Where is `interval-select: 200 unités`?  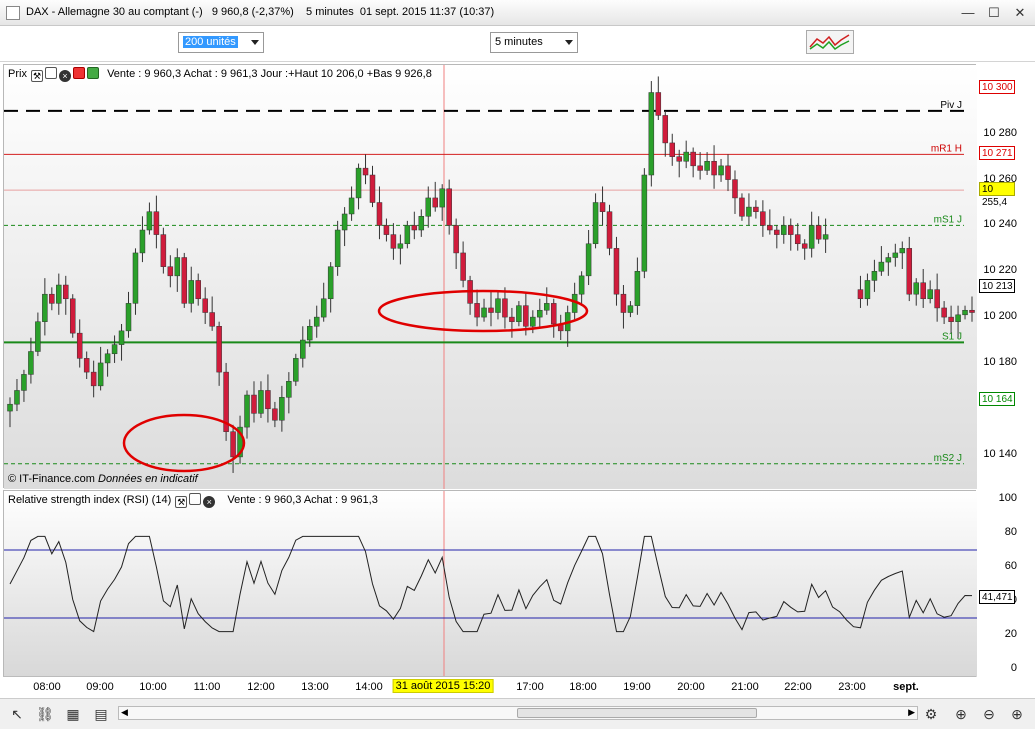 interval-select: 200 unités is located at coordinates (221, 42).